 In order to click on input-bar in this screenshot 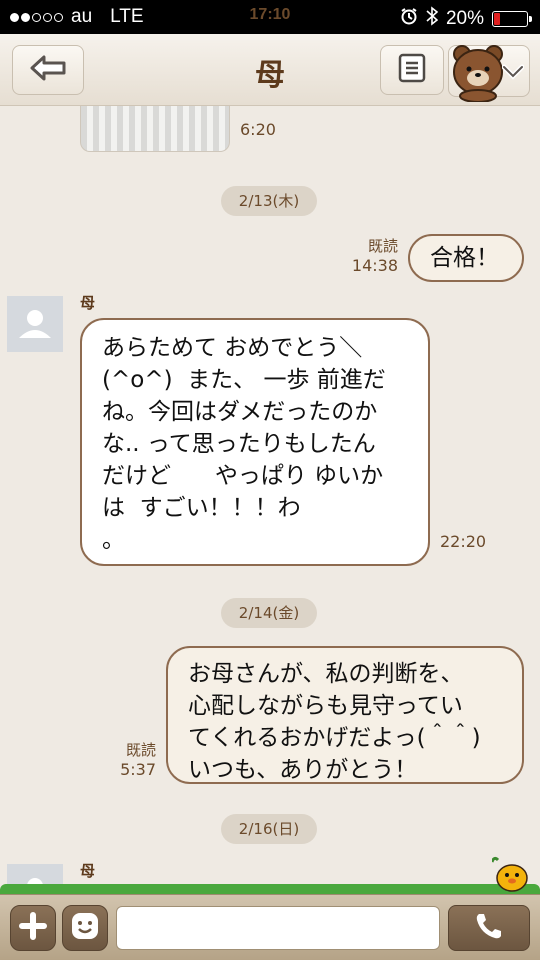, I will do `click(270, 927)`.